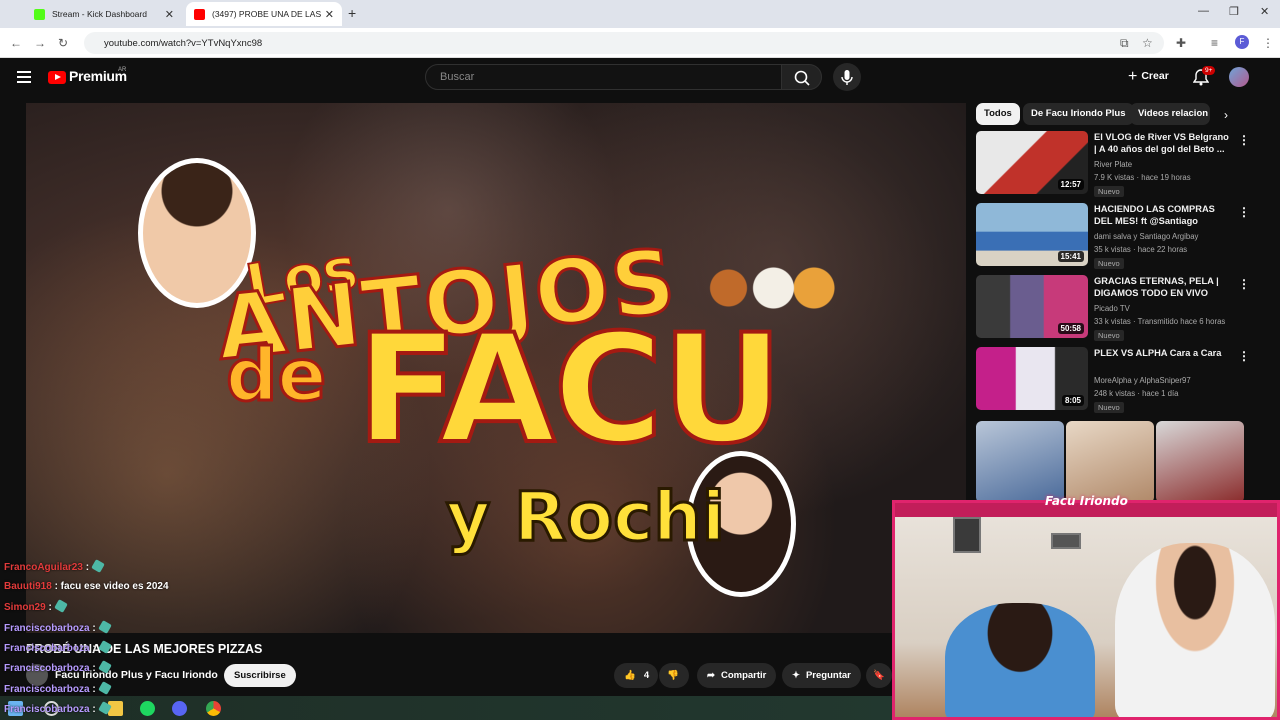 The height and width of the screenshot is (720, 1280). I want to click on create-button: + Crear, so click(1148, 77).